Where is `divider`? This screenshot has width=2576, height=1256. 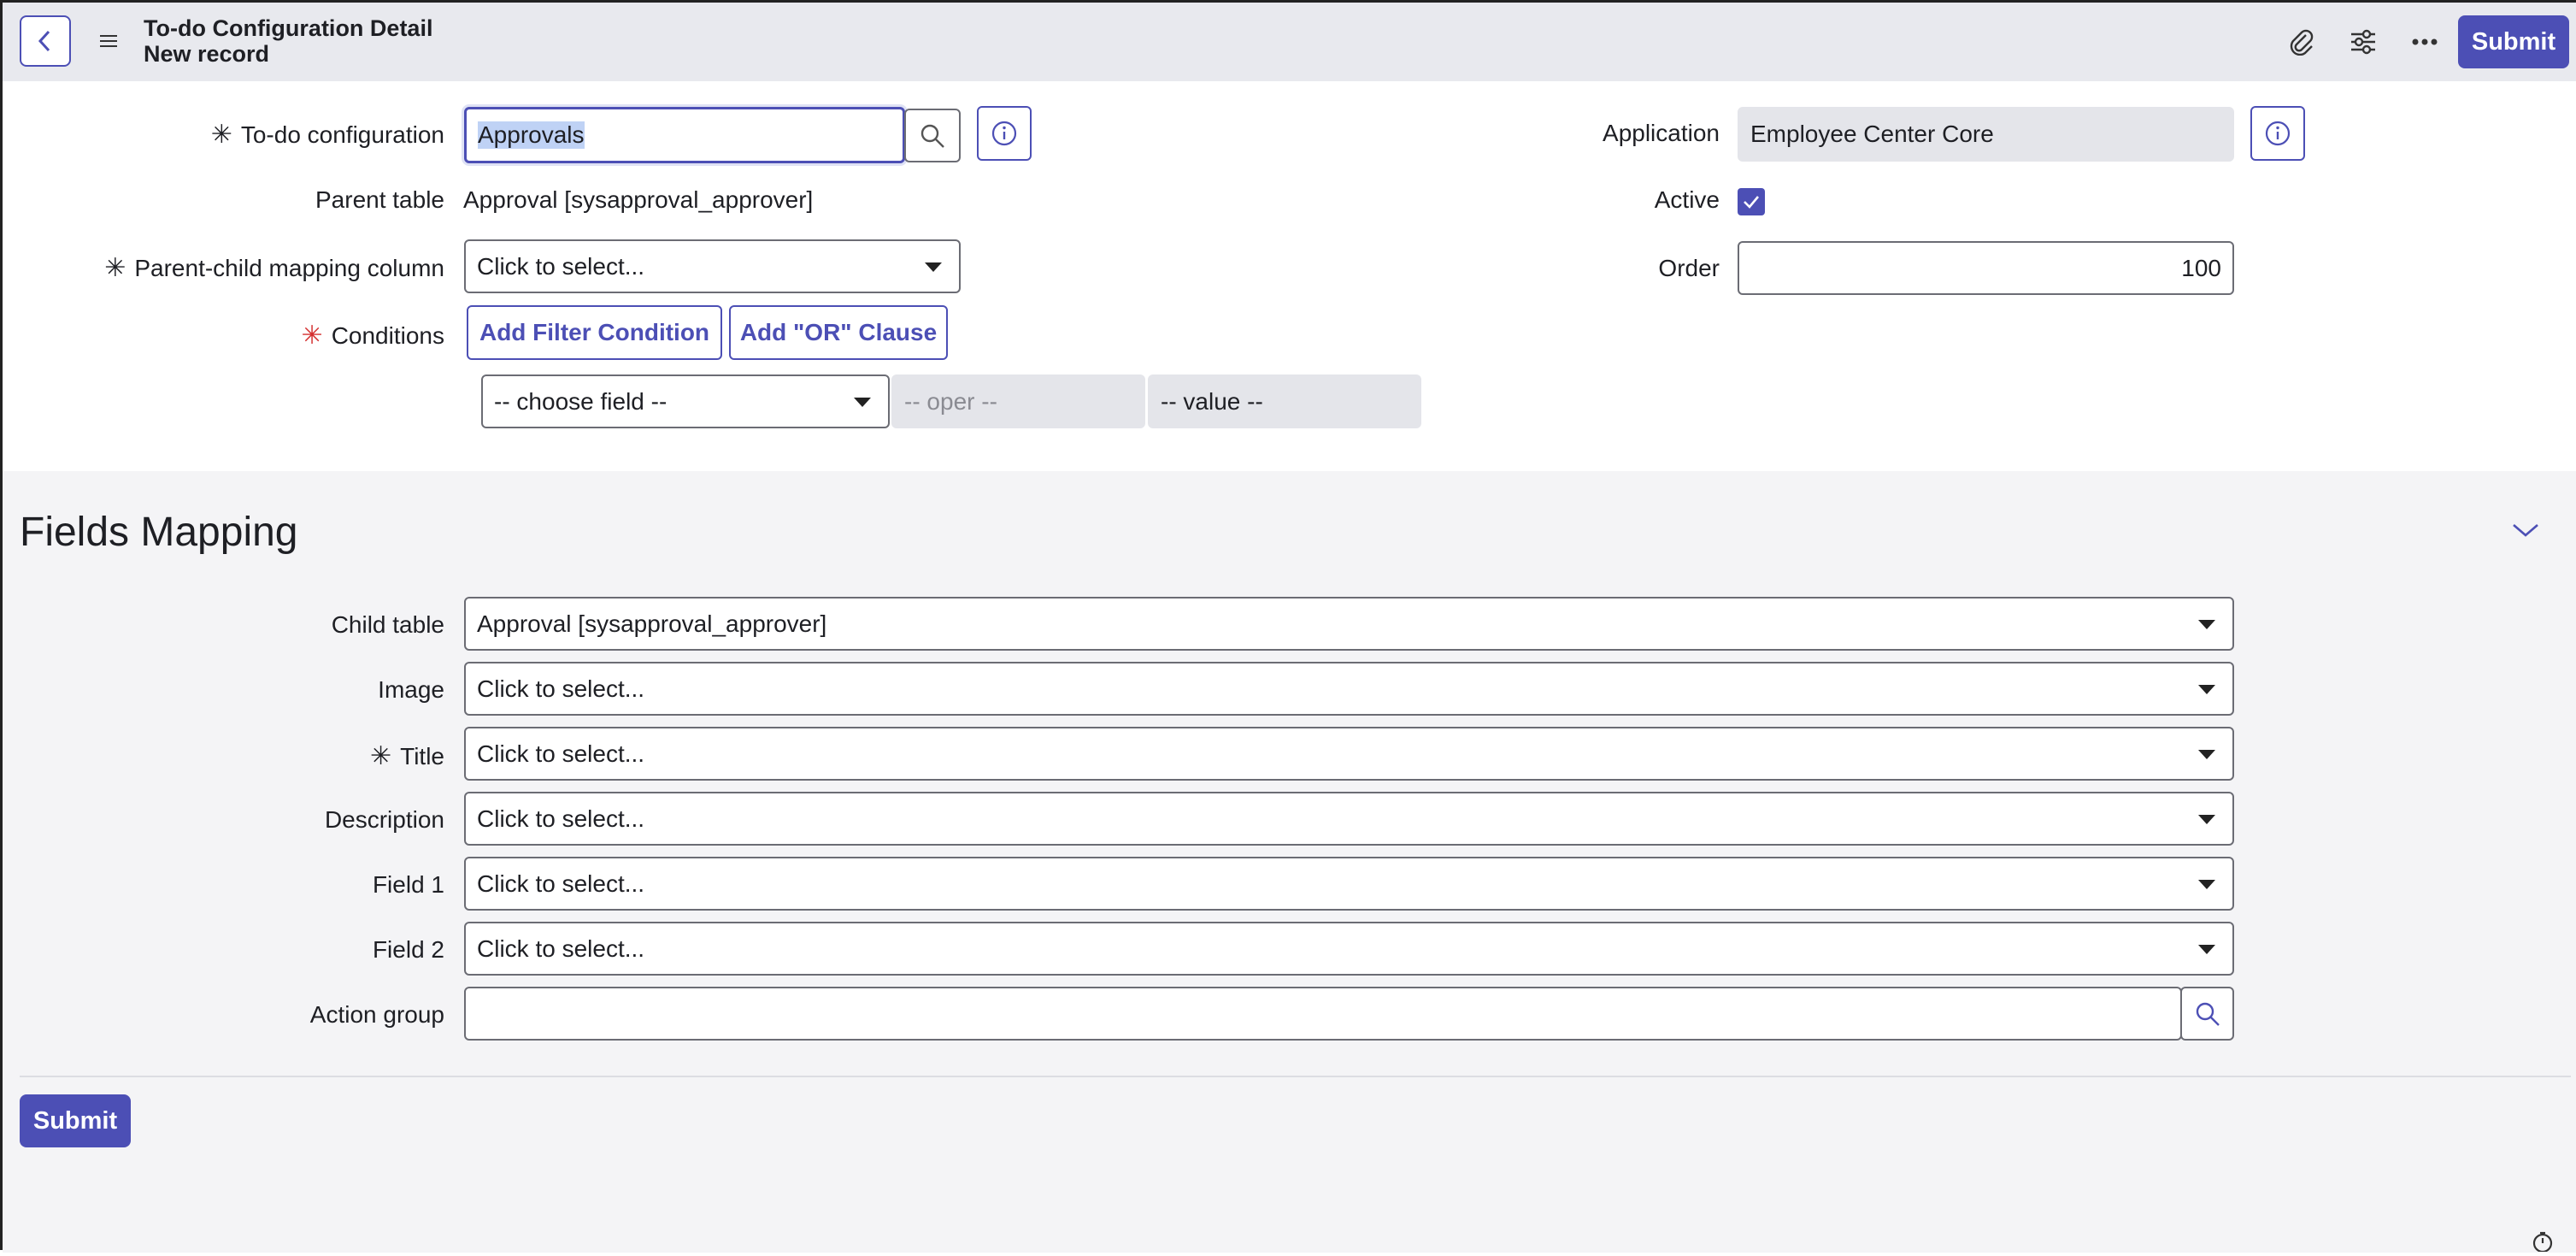 divider is located at coordinates (1295, 1076).